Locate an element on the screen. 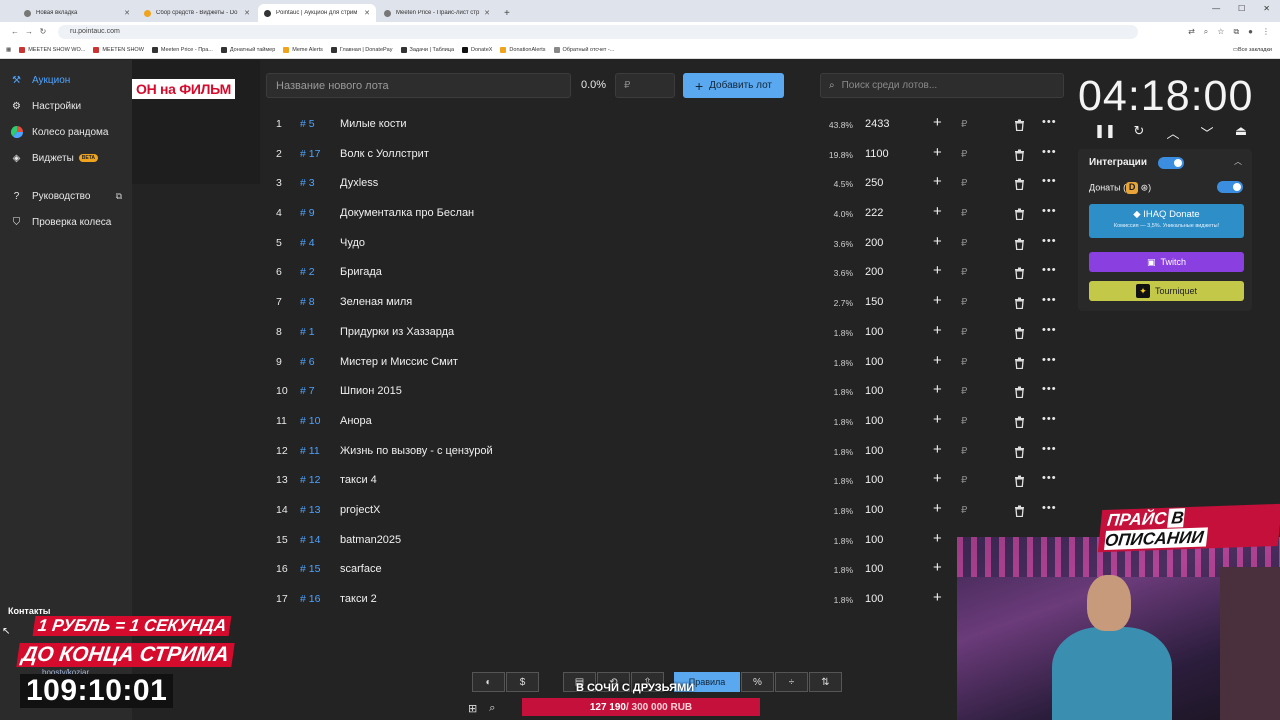 The width and height of the screenshot is (1280, 720). star-icon: ☆ is located at coordinates (1220, 32).